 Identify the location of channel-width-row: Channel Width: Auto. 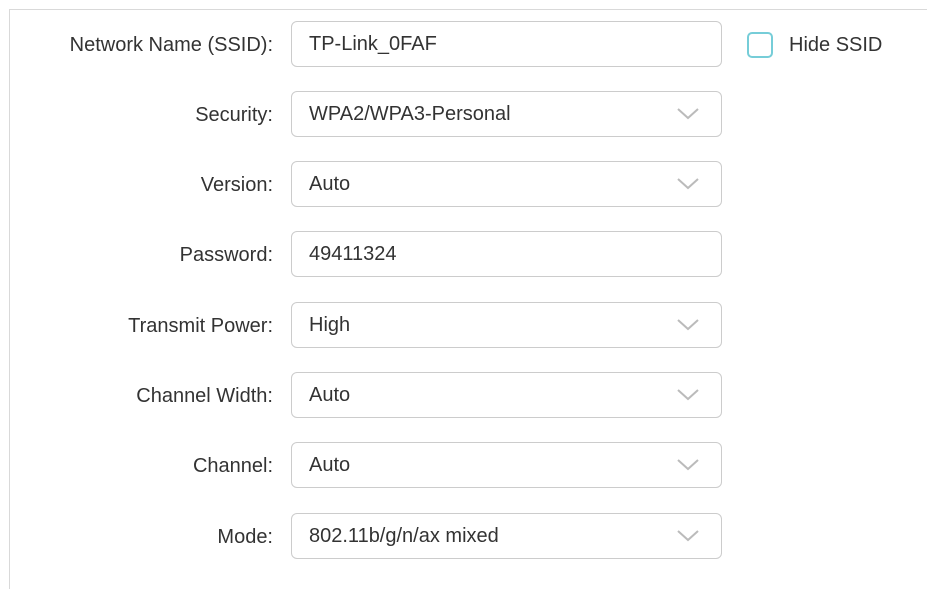
(463, 396).